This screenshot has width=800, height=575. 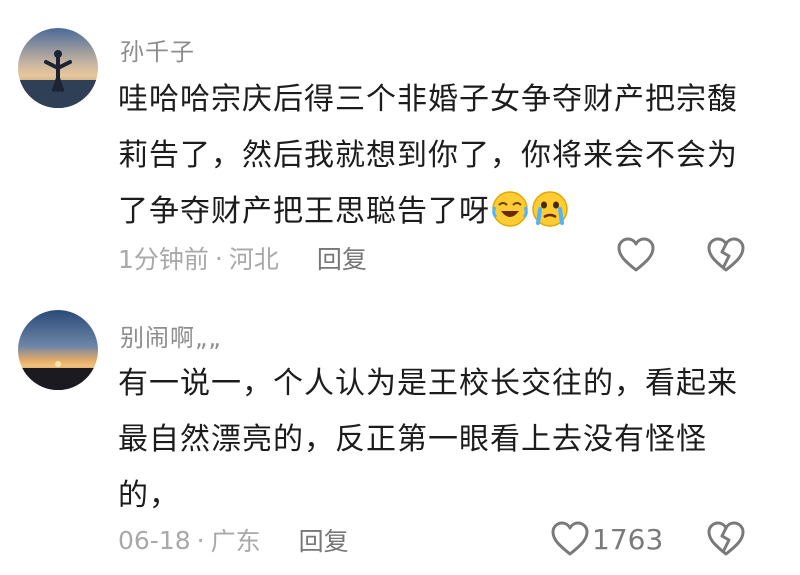 I want to click on like-button, so click(x=636, y=255).